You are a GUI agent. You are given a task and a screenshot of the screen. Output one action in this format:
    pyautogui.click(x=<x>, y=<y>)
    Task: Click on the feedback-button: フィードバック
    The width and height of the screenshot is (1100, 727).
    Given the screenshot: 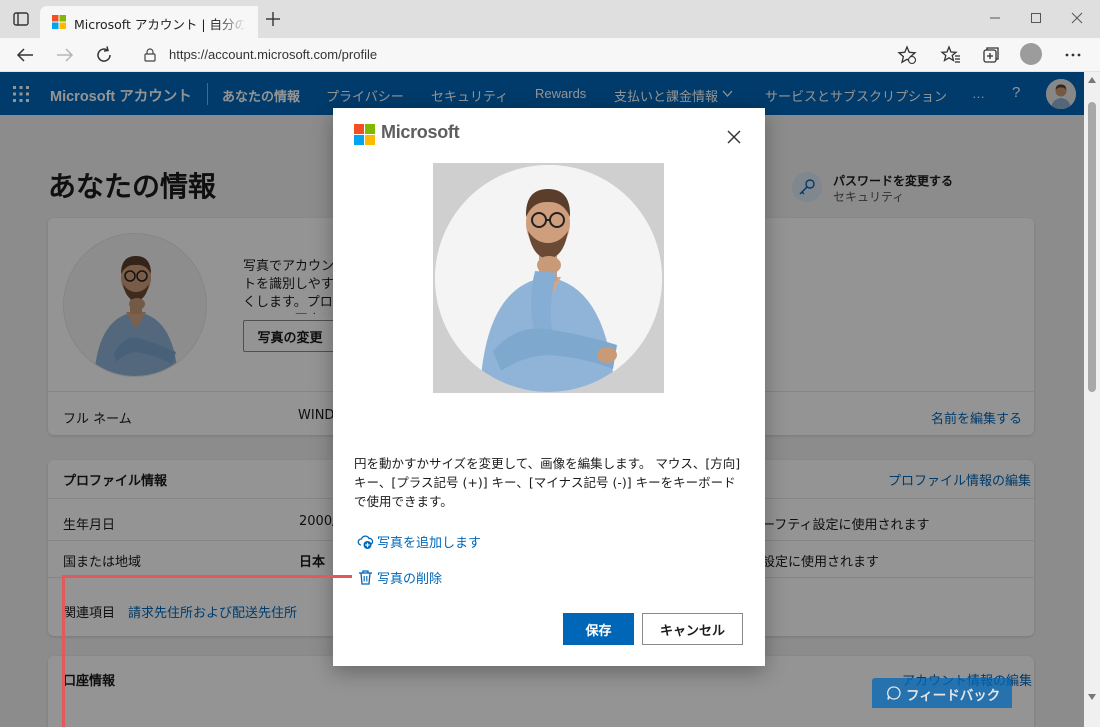 What is the action you would take?
    pyautogui.click(x=942, y=693)
    